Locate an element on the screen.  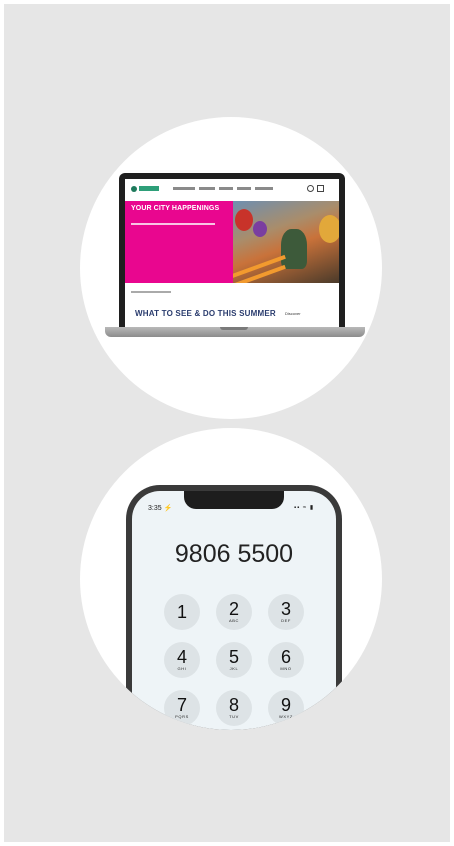
key-letters: MNO is located at coordinates (286, 668).